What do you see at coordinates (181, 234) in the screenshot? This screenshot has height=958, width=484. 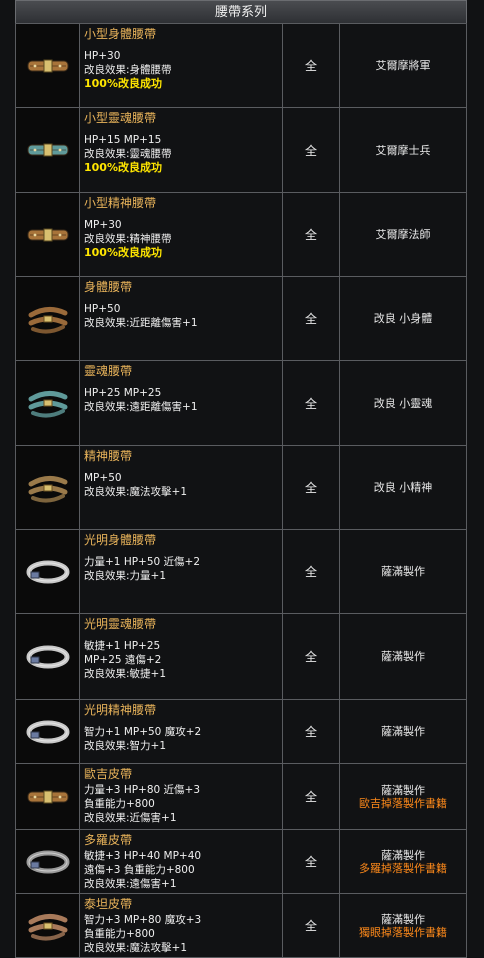 I see `item-description-cell: 小型精神腰帶 MP+30 改良效果:精神腰帶 100%改良成功` at bounding box center [181, 234].